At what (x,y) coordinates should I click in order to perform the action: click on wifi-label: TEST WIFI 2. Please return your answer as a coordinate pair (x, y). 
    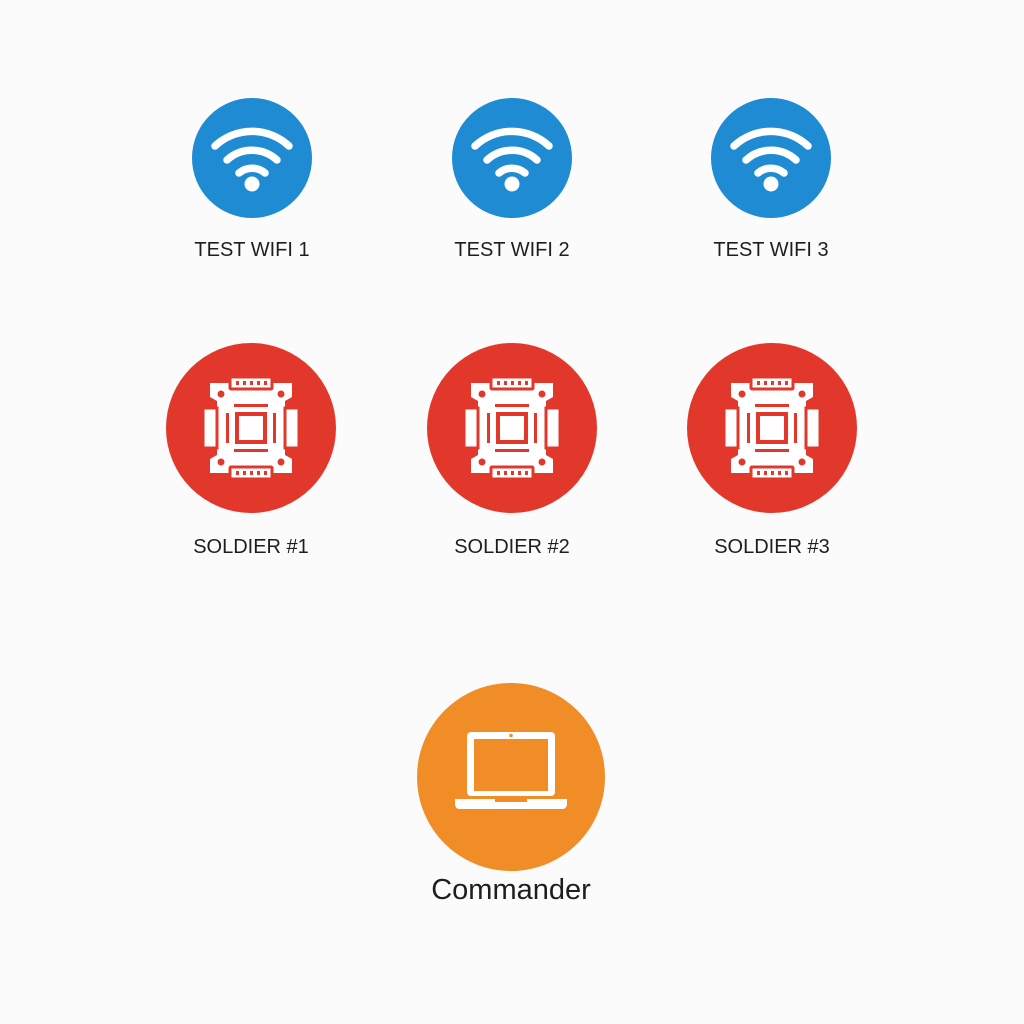
    Looking at the image, I should click on (512, 250).